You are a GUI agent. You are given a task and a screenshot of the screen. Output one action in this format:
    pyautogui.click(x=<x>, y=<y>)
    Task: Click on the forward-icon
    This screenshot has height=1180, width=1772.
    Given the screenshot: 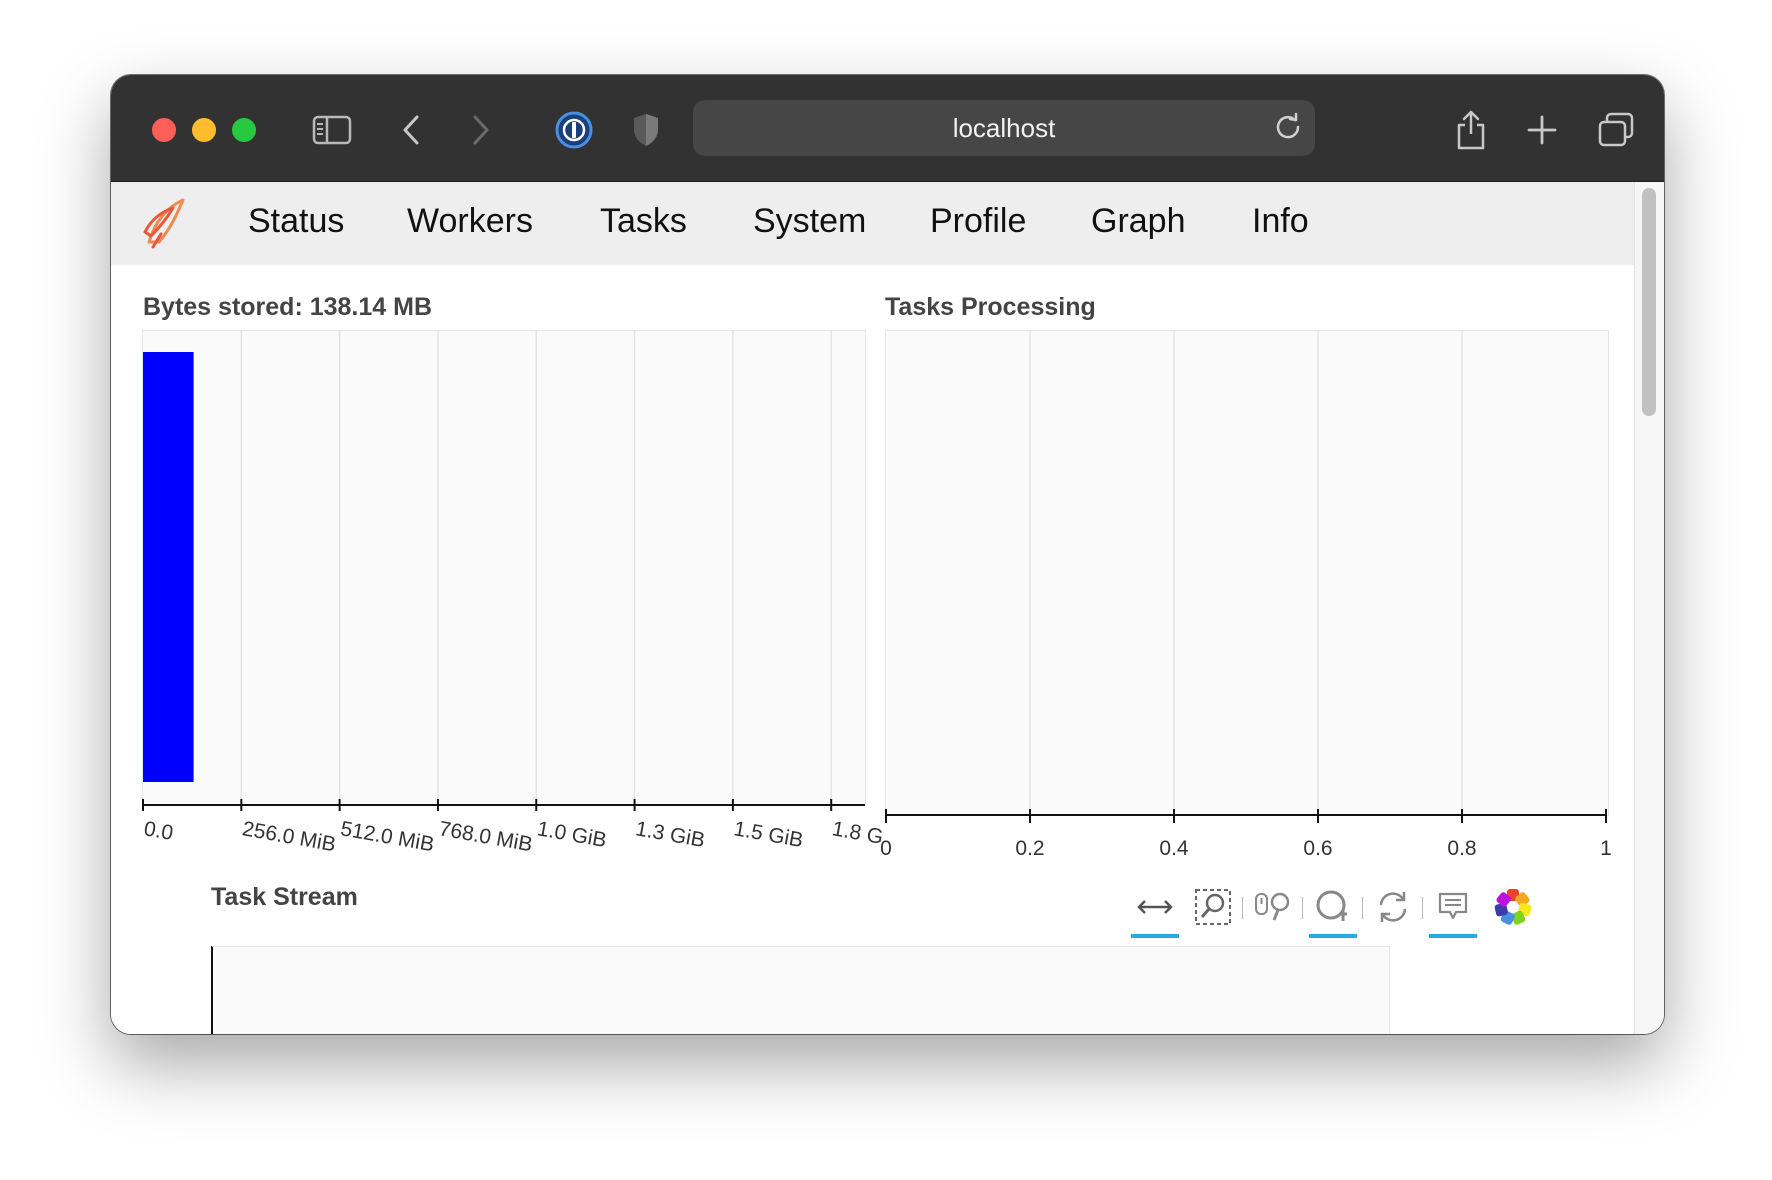 What is the action you would take?
    pyautogui.click(x=481, y=130)
    